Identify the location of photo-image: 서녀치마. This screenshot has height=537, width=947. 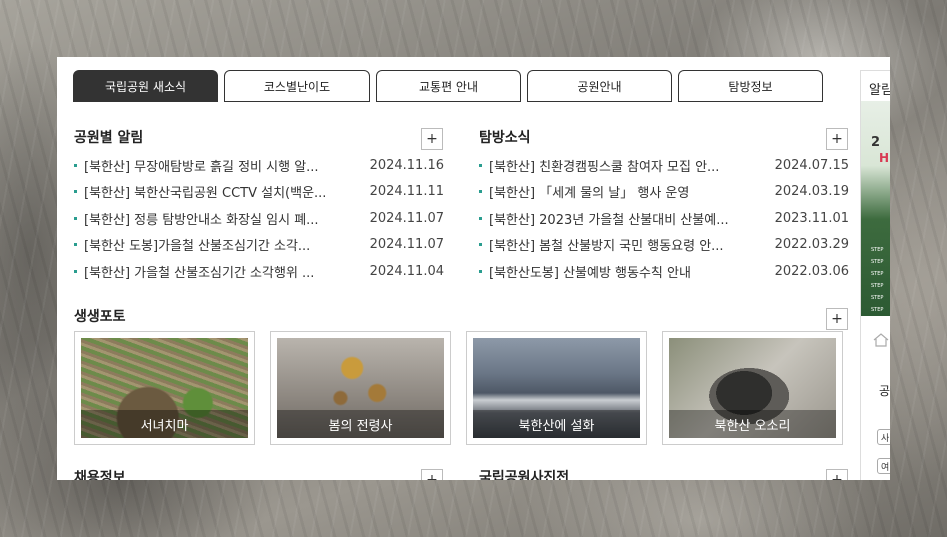
(164, 388).